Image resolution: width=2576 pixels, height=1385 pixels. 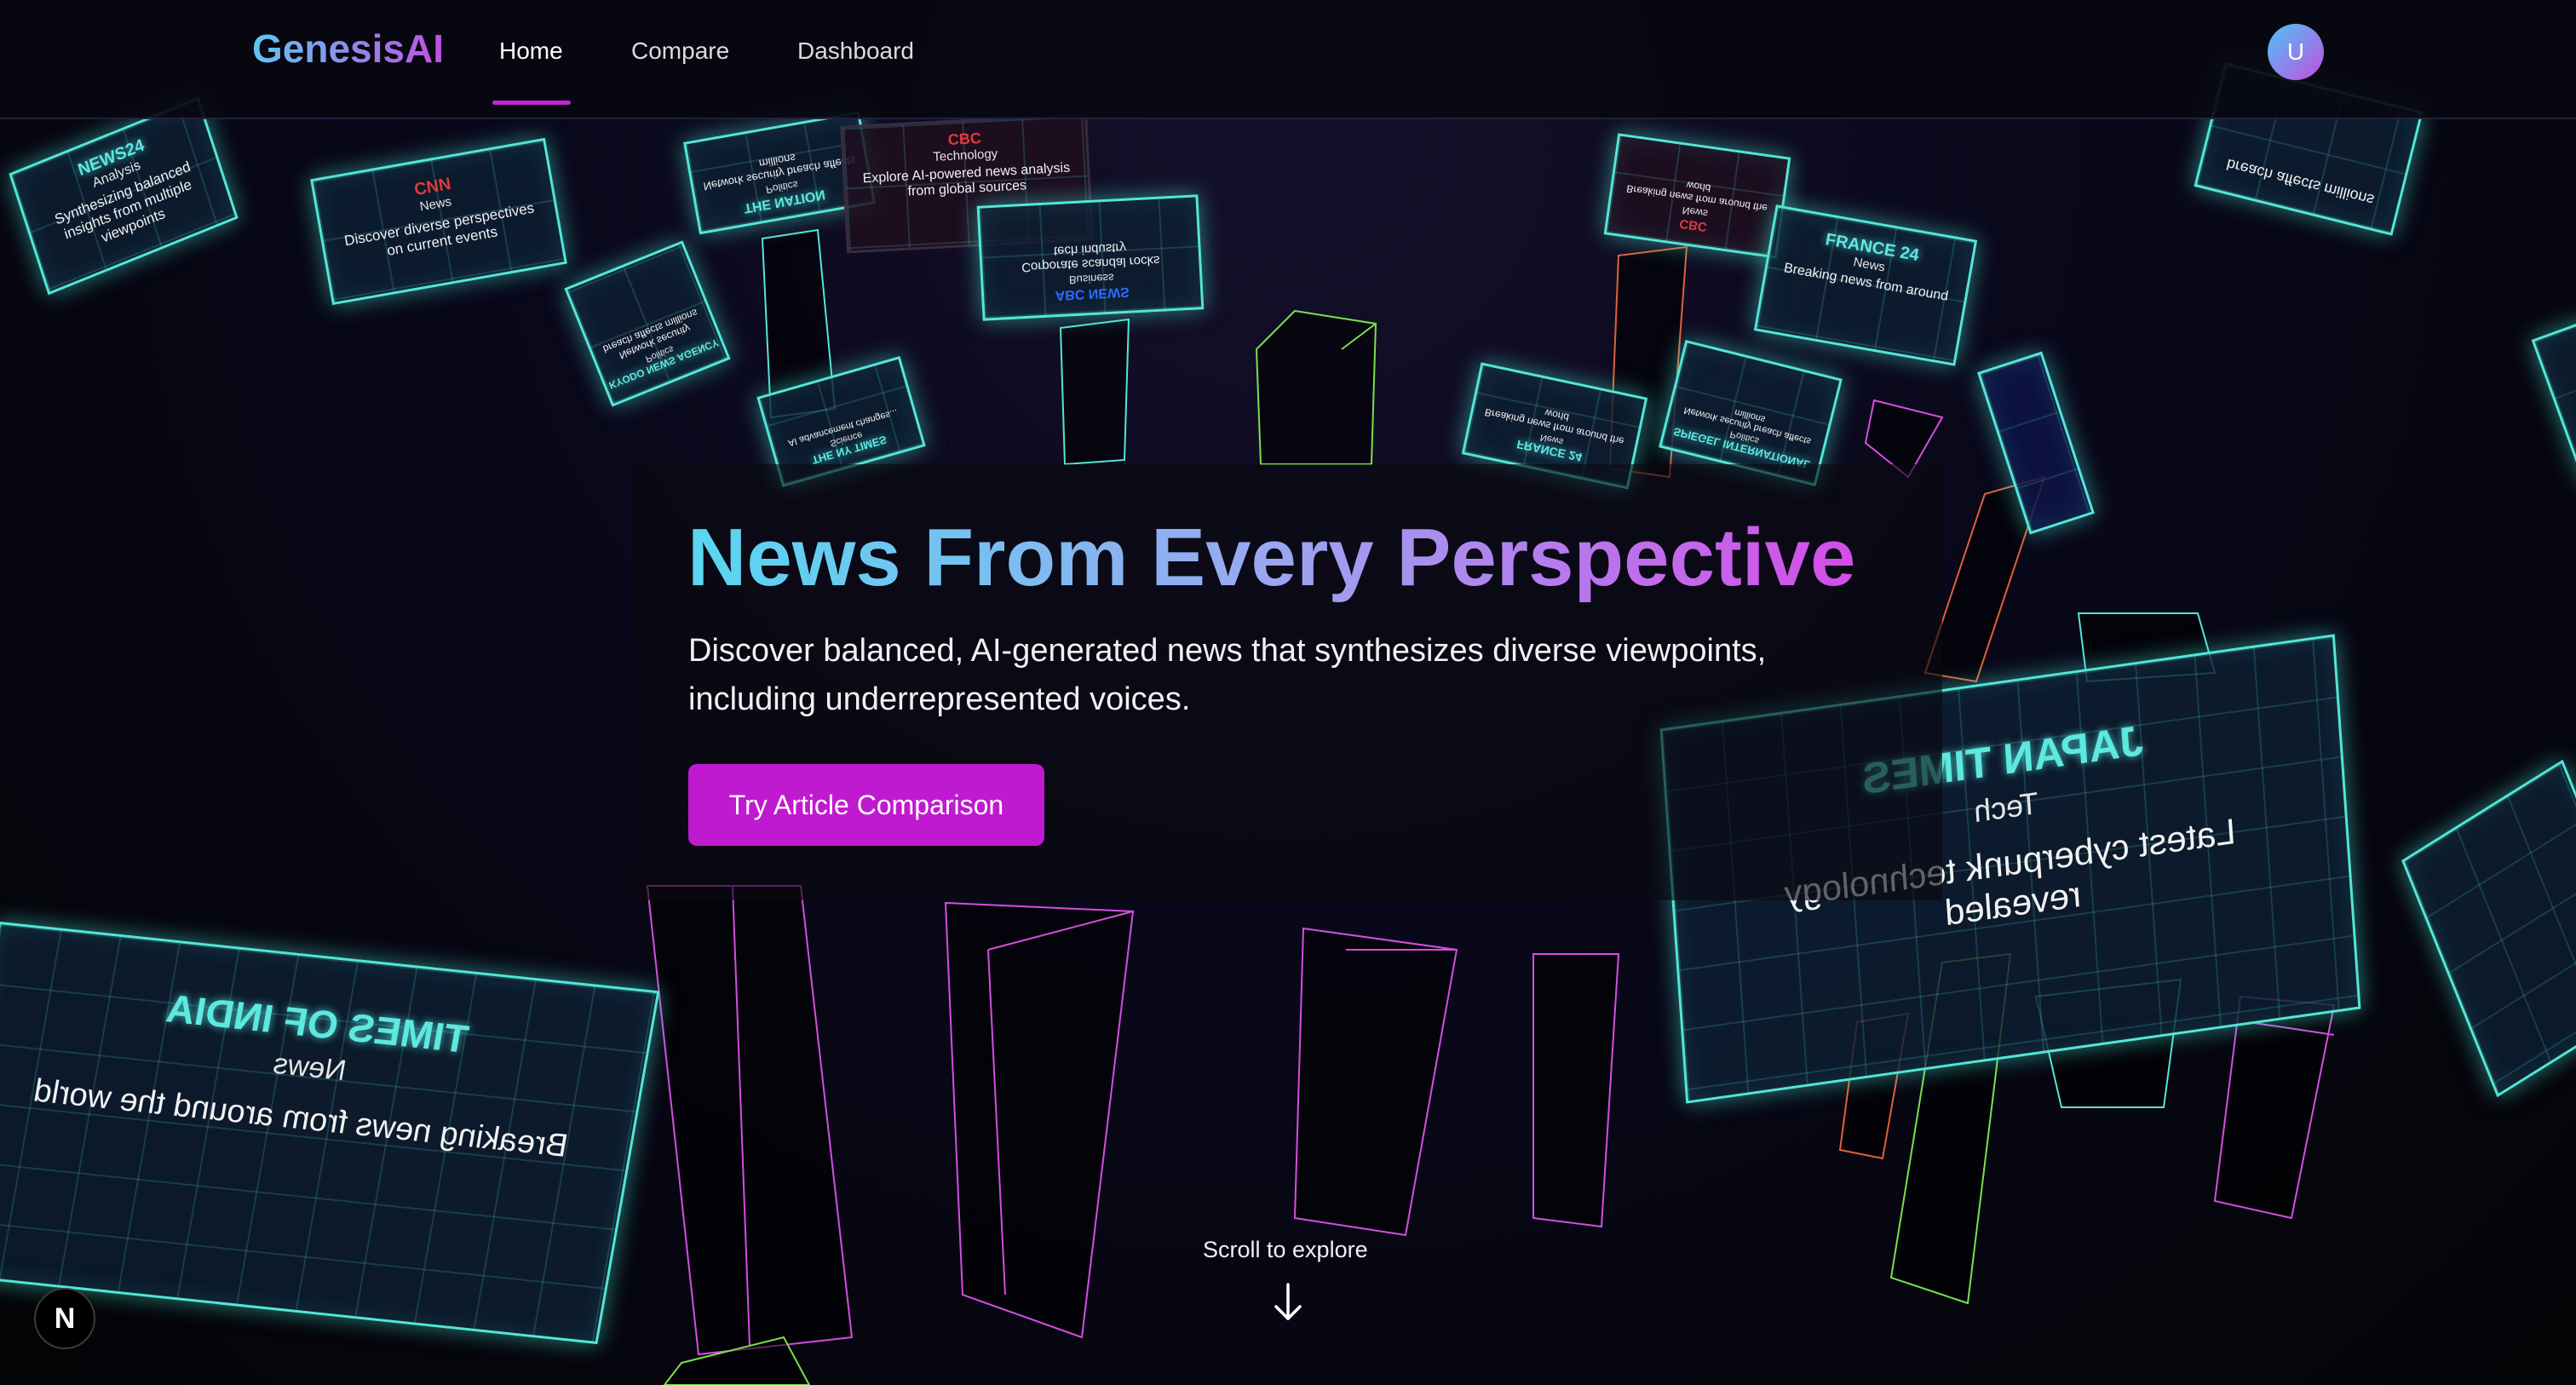 What do you see at coordinates (1288, 1304) in the screenshot?
I see `arrow-down-icon` at bounding box center [1288, 1304].